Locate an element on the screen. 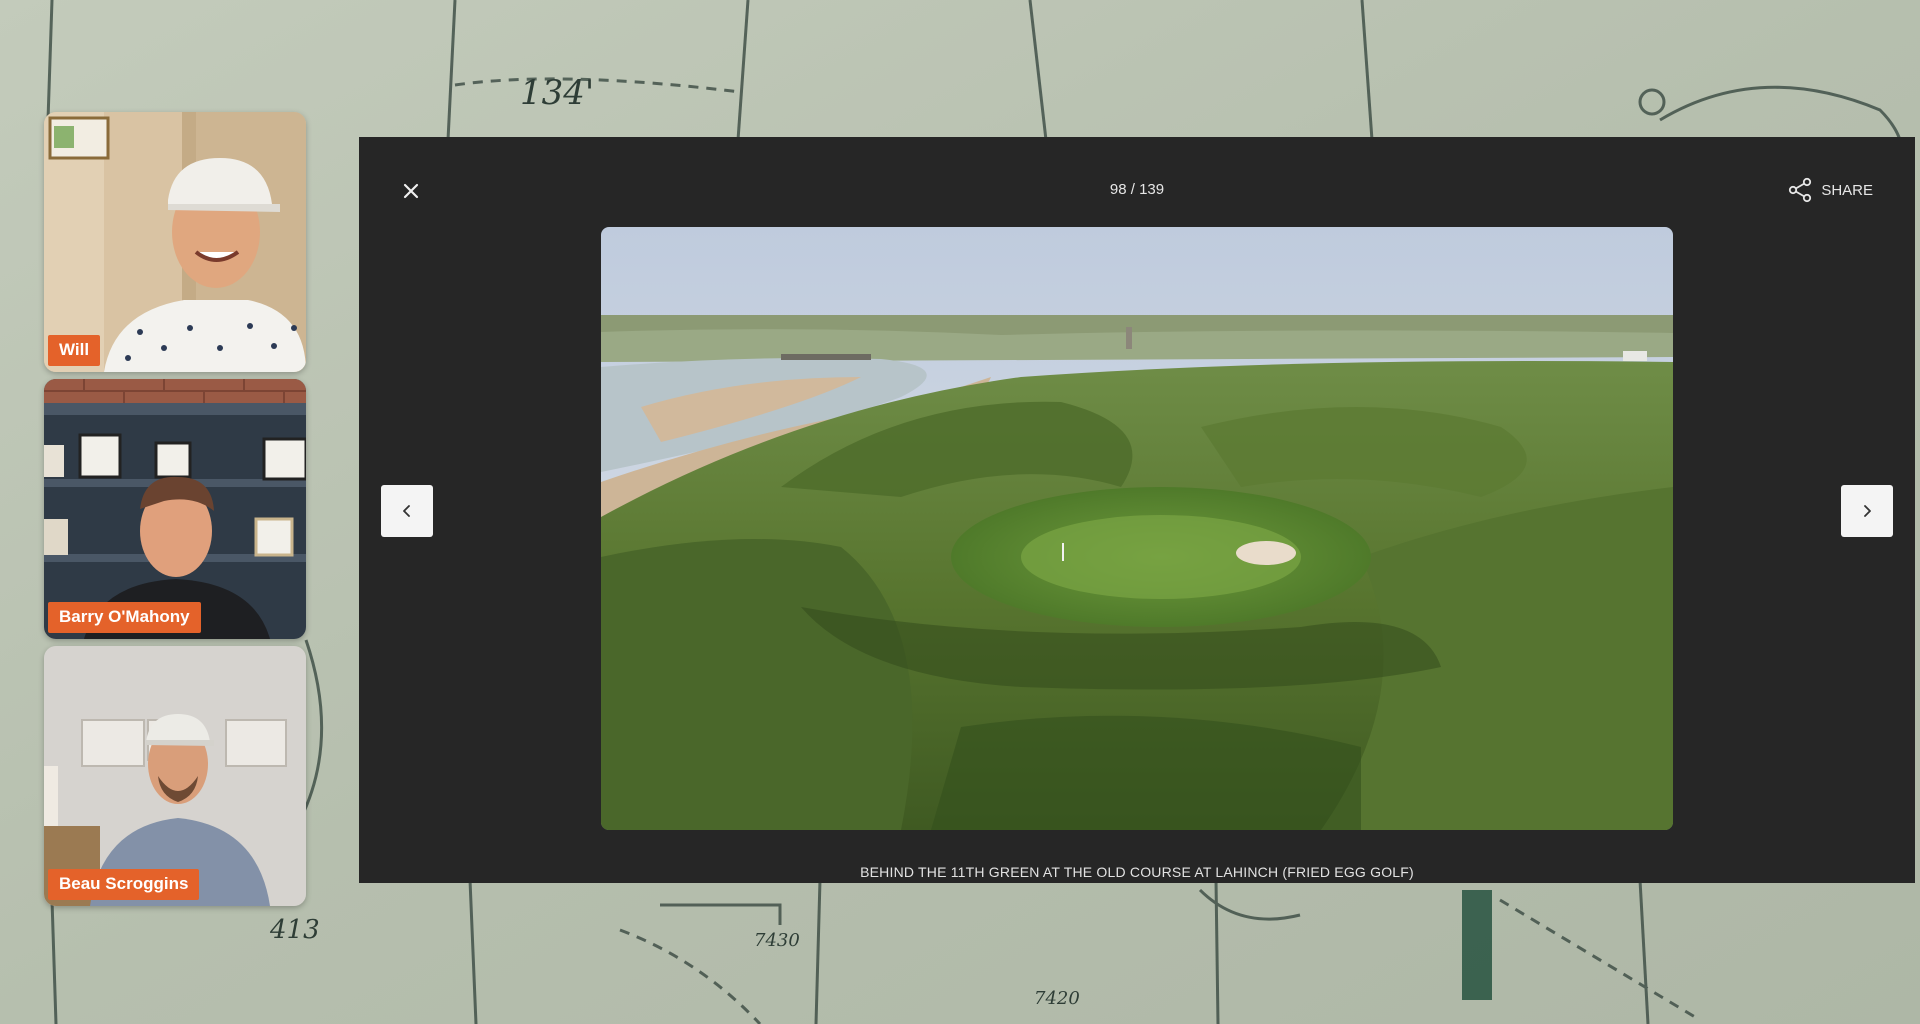  participant-tile-will: Will is located at coordinates (175, 242).